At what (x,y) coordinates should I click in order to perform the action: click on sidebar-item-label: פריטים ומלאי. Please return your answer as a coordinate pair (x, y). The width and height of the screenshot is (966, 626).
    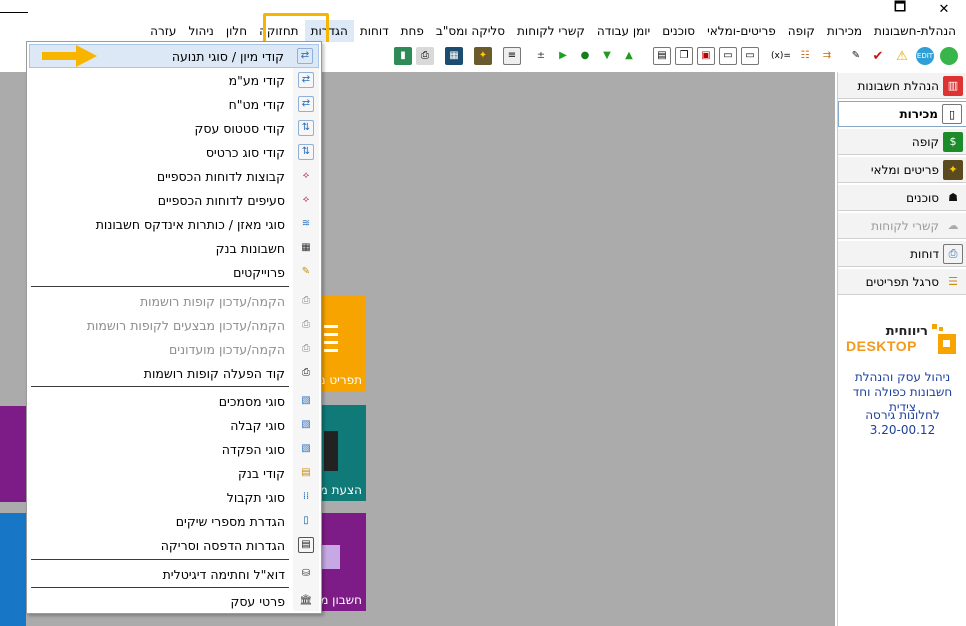
    Looking at the image, I should click on (904, 169).